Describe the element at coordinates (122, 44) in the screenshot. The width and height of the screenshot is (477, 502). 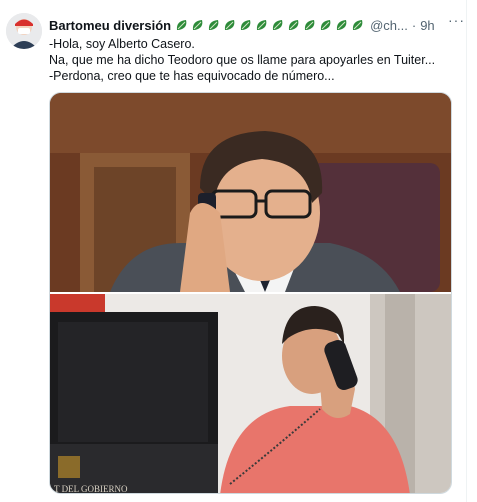
I see `tweet-text-line: -Hola, soy Alberto Casero.` at that location.